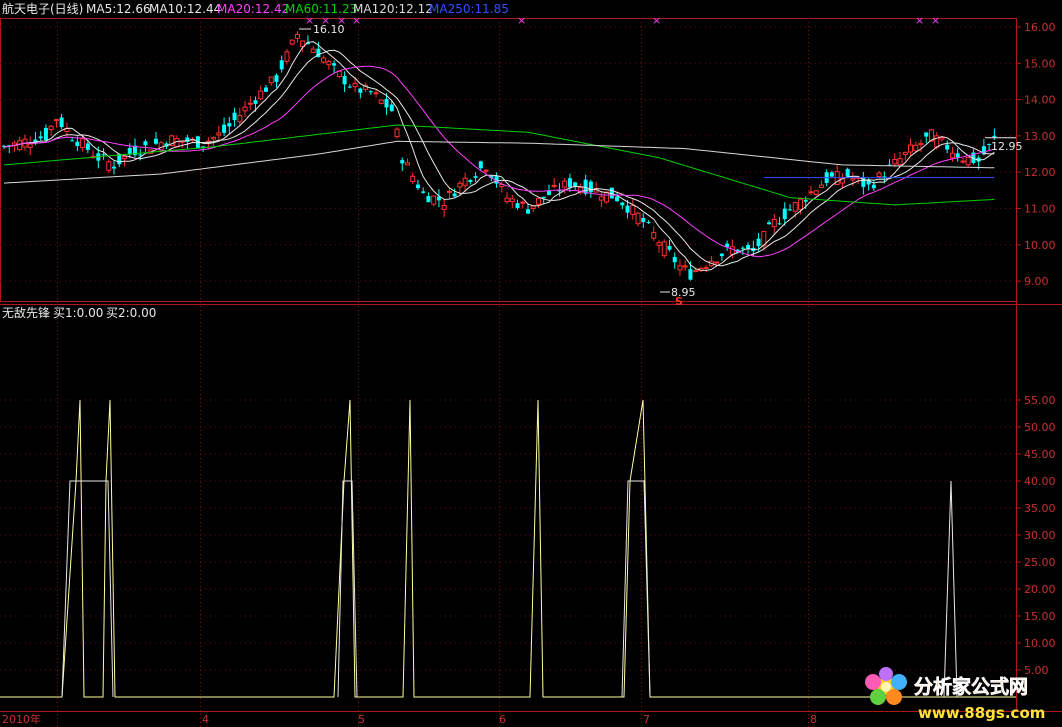 The width and height of the screenshot is (1062, 727). I want to click on ma10-label: MA10:12.44, so click(185, 9).